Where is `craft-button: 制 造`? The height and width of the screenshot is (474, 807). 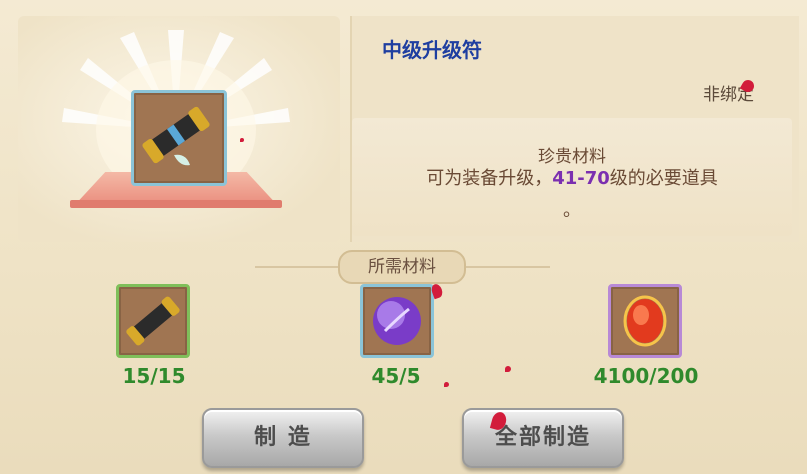 craft-button: 制 造 is located at coordinates (283, 438).